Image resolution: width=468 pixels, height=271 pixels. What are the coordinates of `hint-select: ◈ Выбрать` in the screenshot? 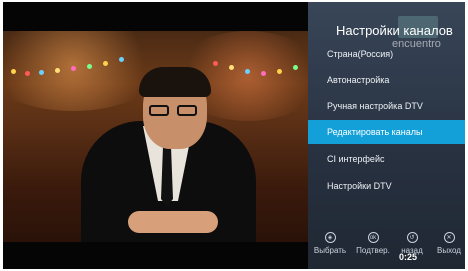 It's located at (330, 243).